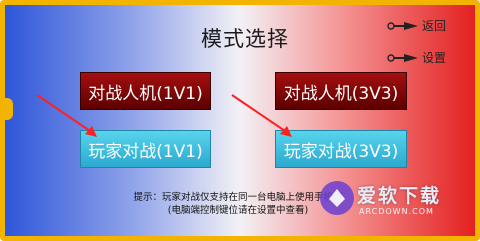 The width and height of the screenshot is (480, 241). I want to click on watermark-brand: 爱软下载, so click(399, 196).